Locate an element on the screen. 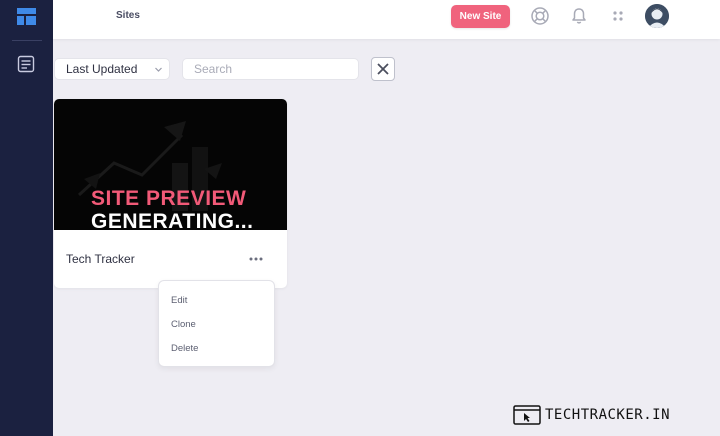 The width and height of the screenshot is (720, 436). menu-item-edit: Edit is located at coordinates (179, 300).